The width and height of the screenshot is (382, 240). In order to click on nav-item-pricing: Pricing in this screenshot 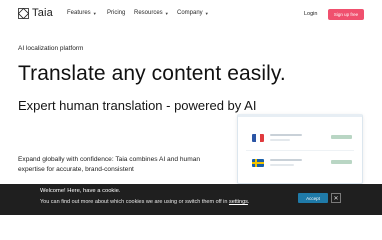, I will do `click(116, 13)`.